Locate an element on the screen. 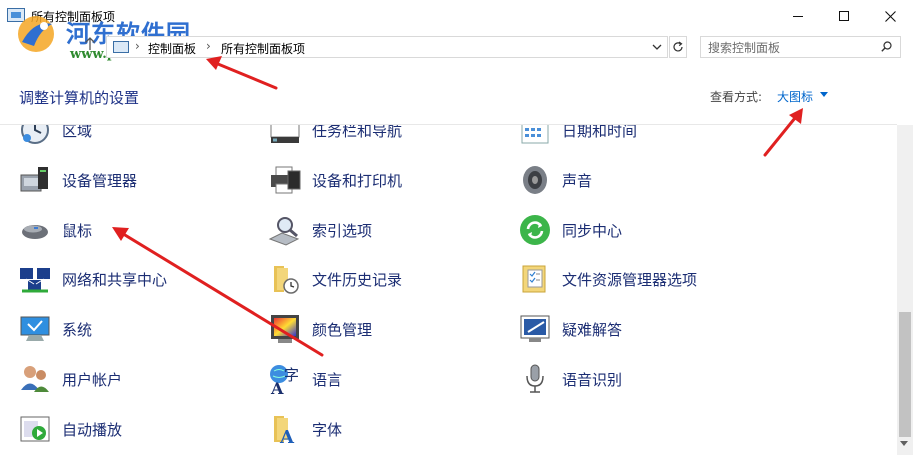  item-file-history: 文件历史记录 is located at coordinates (335, 279).